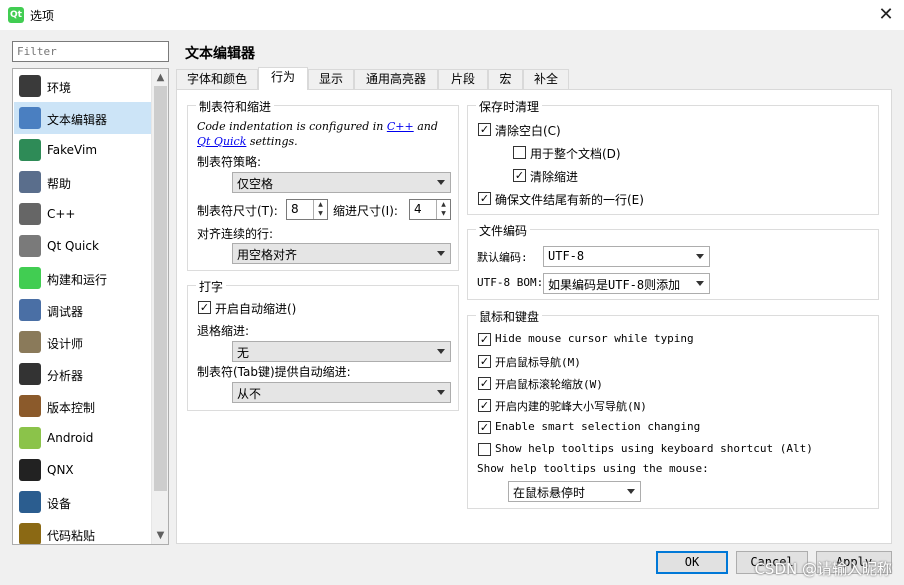 Image resolution: width=904 pixels, height=585 pixels. What do you see at coordinates (160, 77) in the screenshot?
I see `scroll-up-icon: ▲` at bounding box center [160, 77].